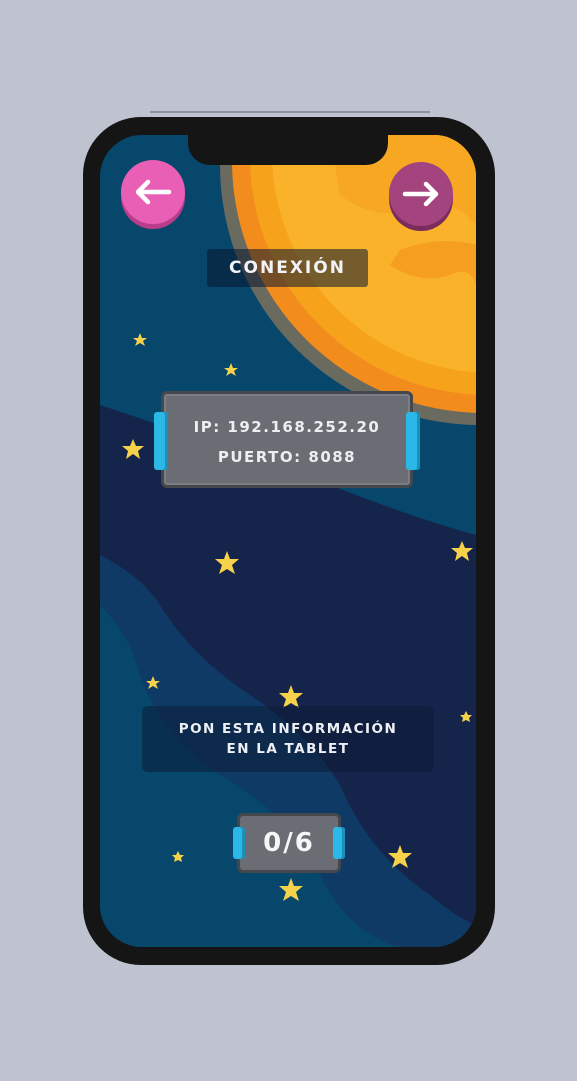 The image size is (577, 1081). I want to click on ip-address-text: IP: 192.168.252.20, so click(287, 427).